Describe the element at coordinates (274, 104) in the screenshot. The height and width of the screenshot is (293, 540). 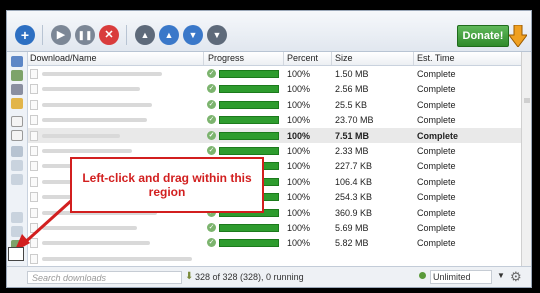
I see `table-row: ✓ 100% 25.5 KB Complete` at that location.